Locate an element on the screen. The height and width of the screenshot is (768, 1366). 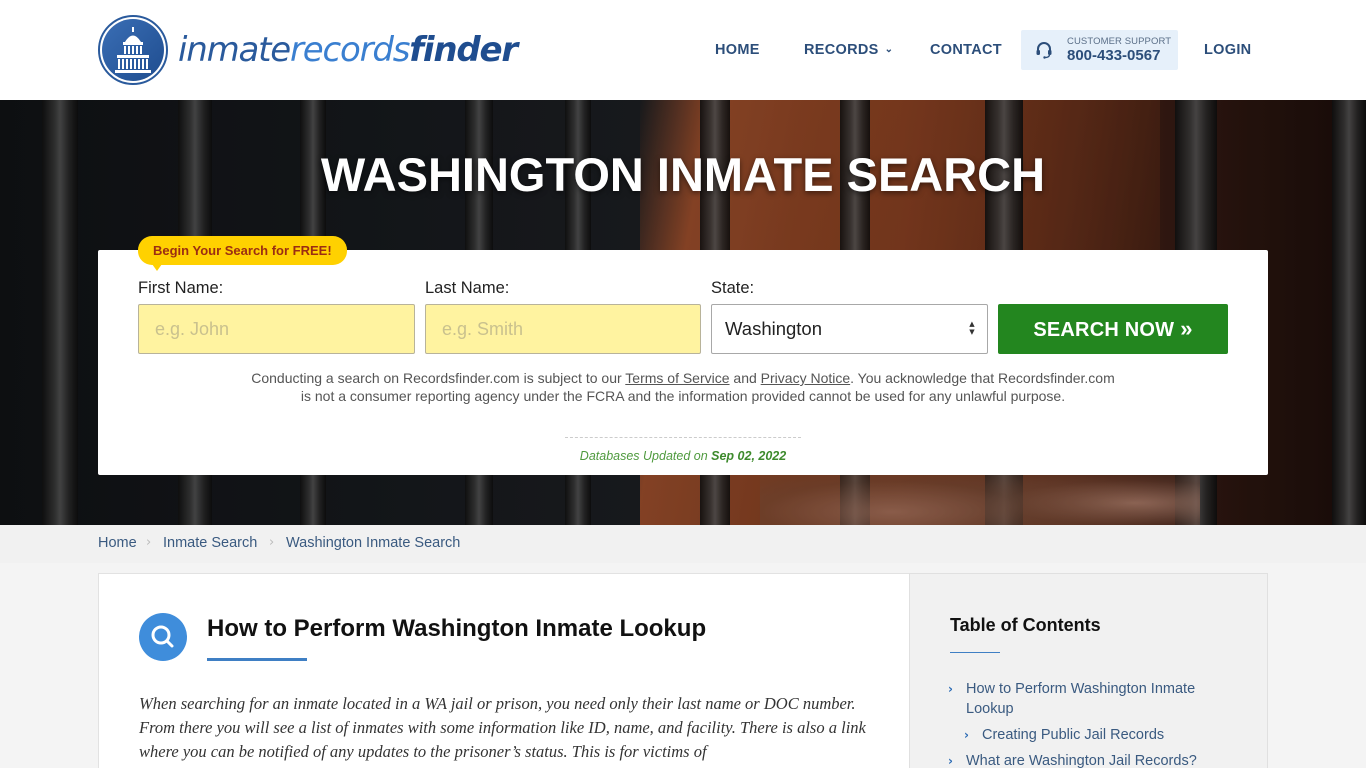
support-label: CUSTOMER SUPPORT is located at coordinates (1119, 41).